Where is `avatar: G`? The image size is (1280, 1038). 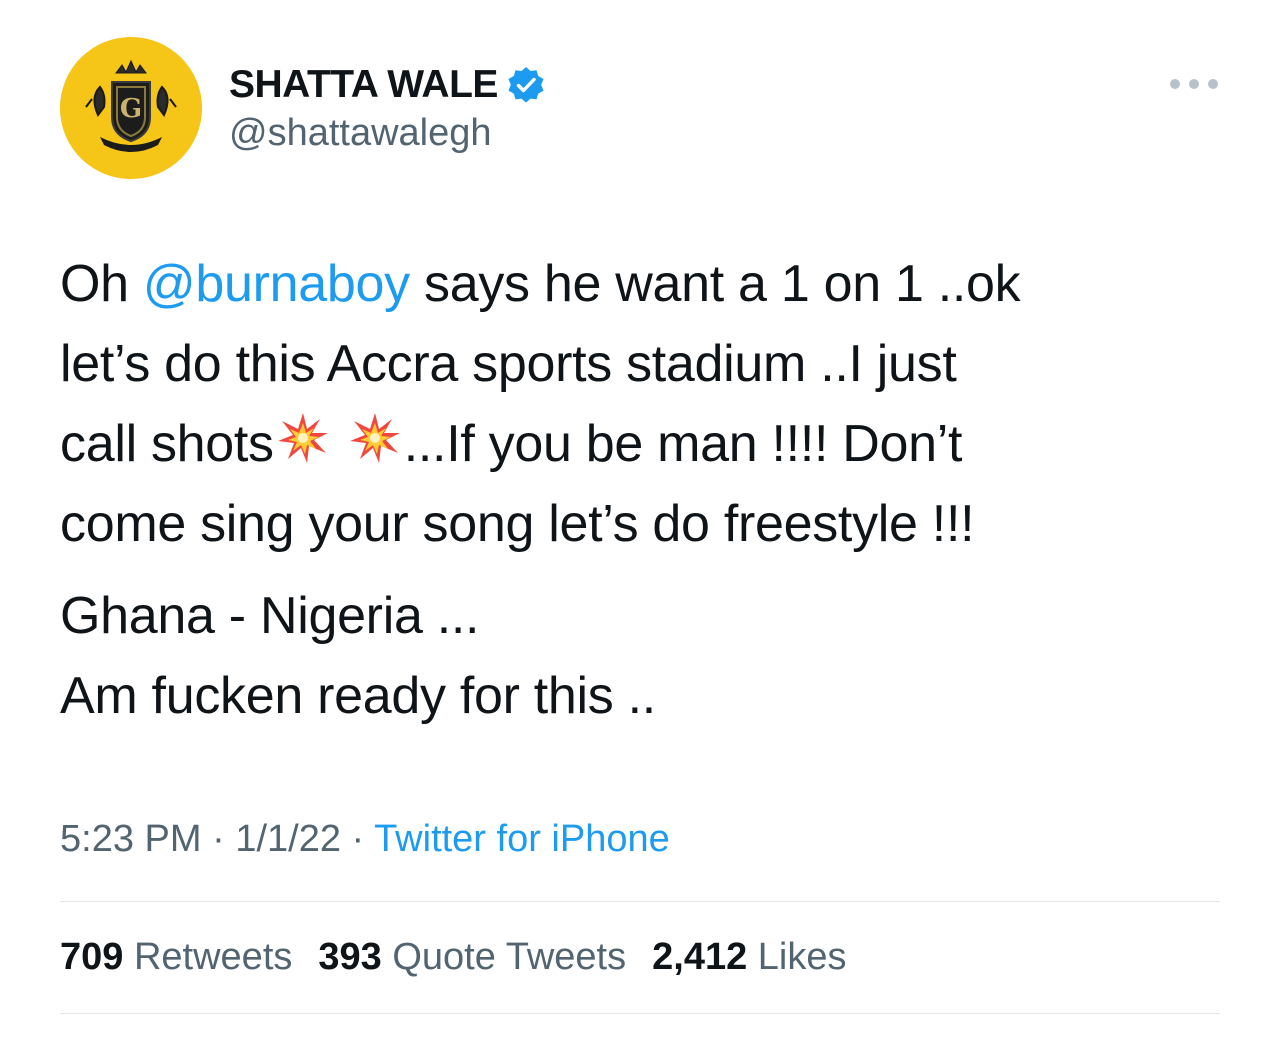 avatar: G is located at coordinates (131, 108).